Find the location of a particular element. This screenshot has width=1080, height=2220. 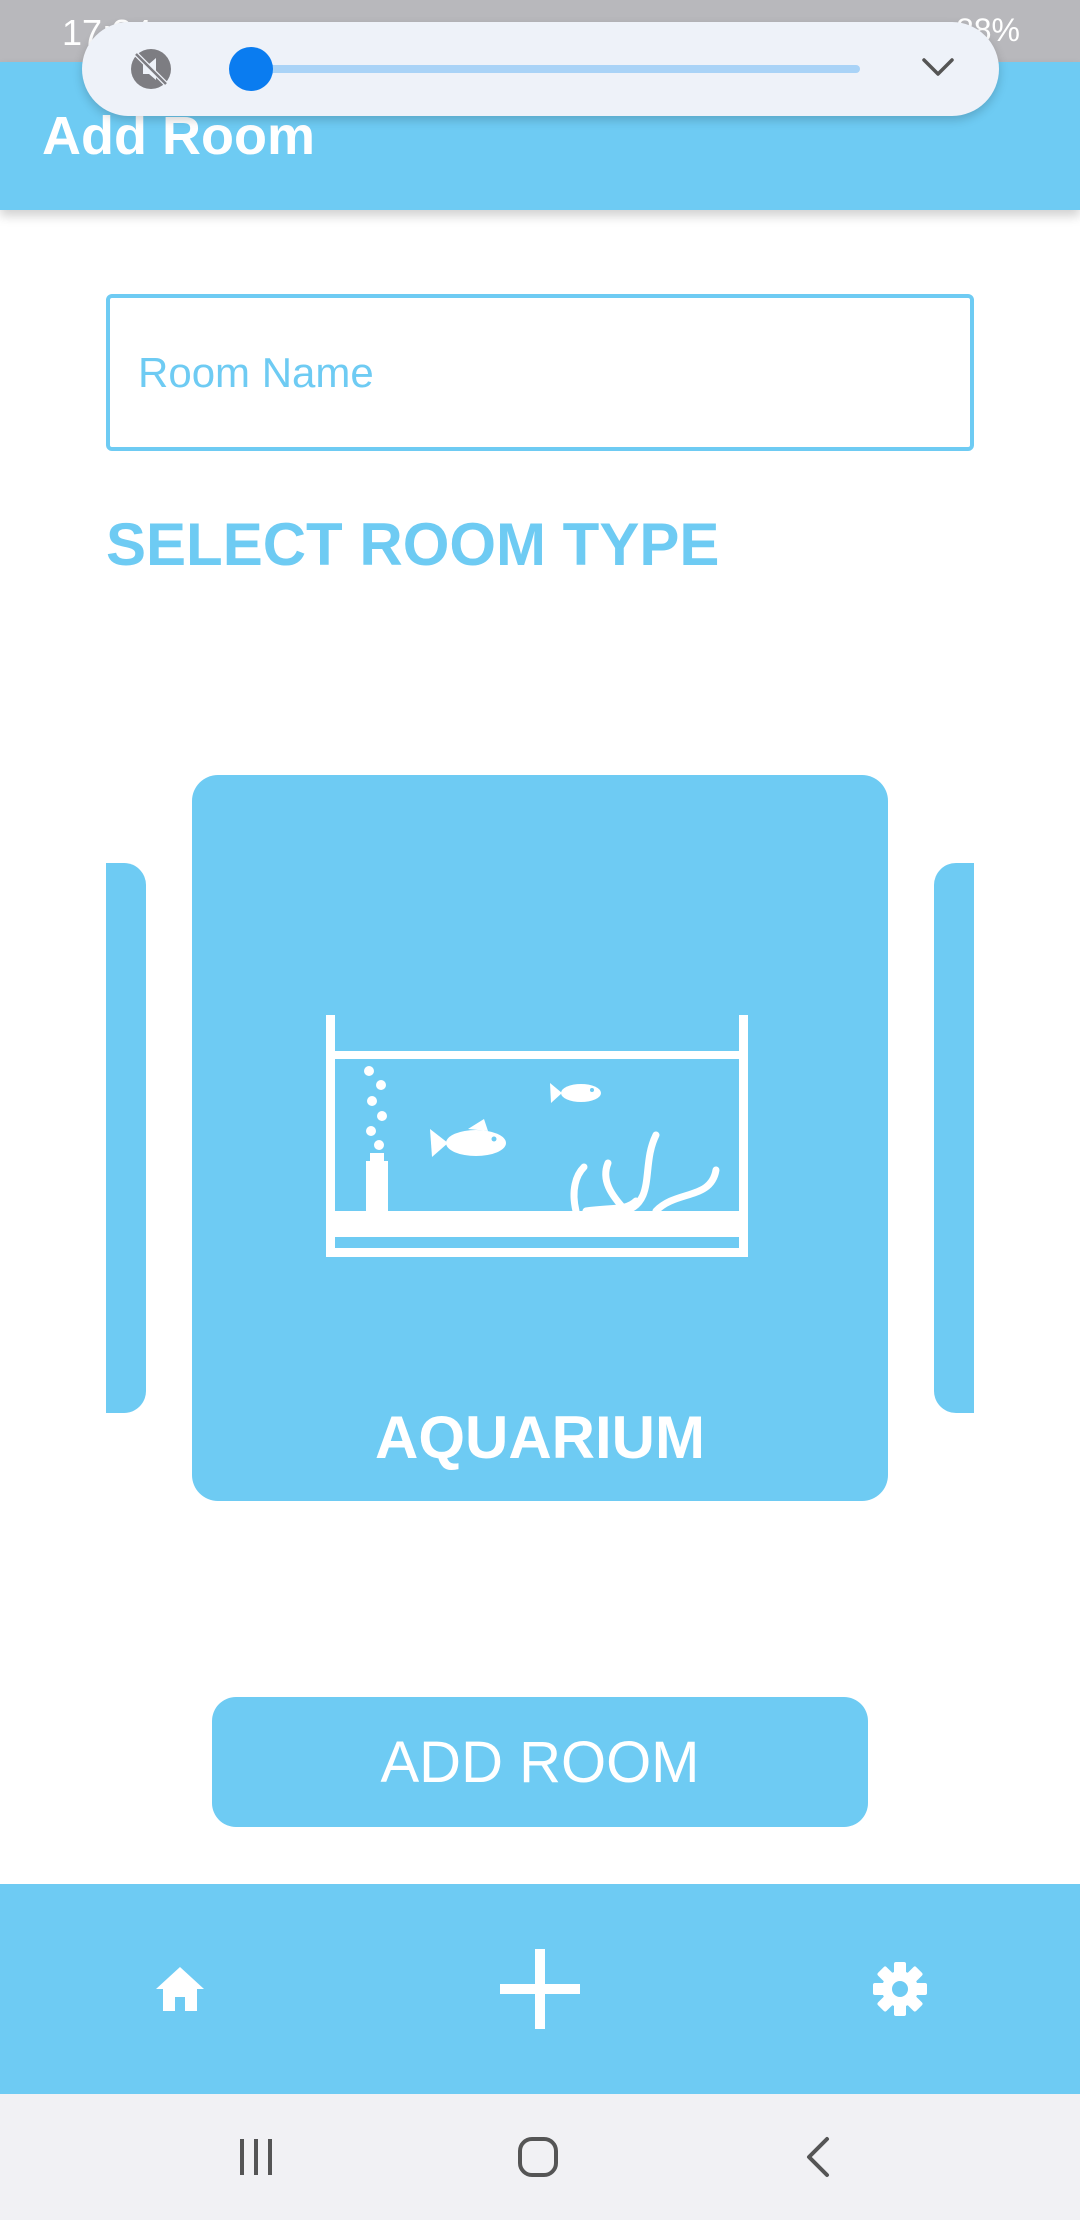

nav-settings-button is located at coordinates (900, 1989).